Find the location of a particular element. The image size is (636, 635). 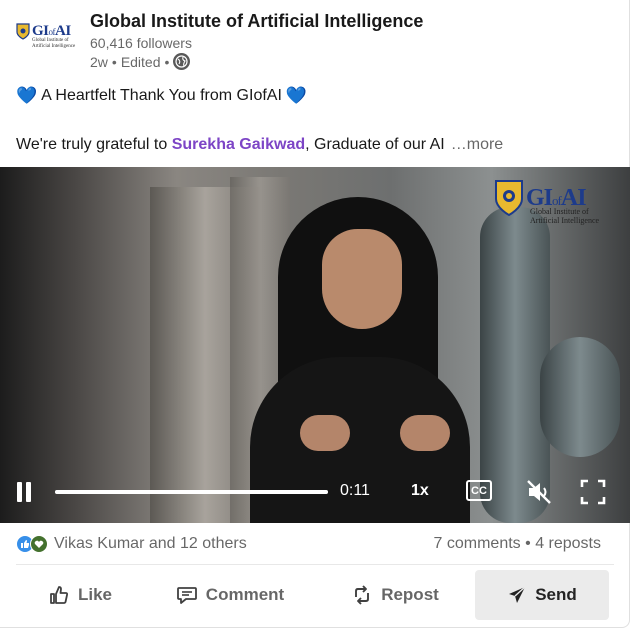

action-bar: Like Comment Repost Send is located at coordinates (315, 595).